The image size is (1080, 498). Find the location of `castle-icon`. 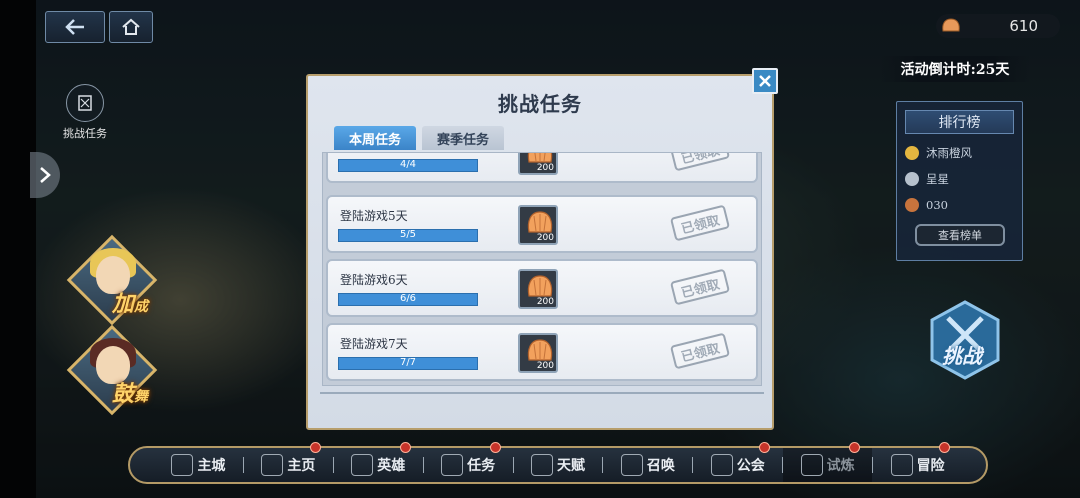

castle-icon is located at coordinates (182, 465).